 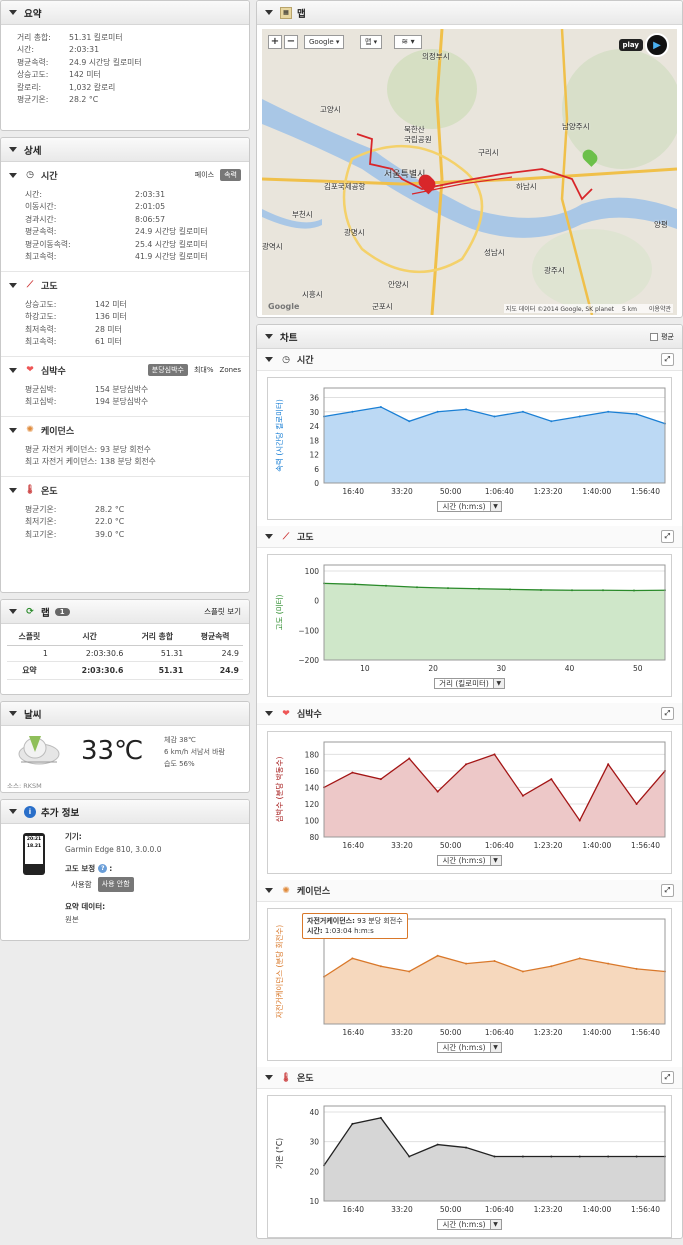 I want to click on bpm-toggle: 분당심박수, so click(x=167, y=370).